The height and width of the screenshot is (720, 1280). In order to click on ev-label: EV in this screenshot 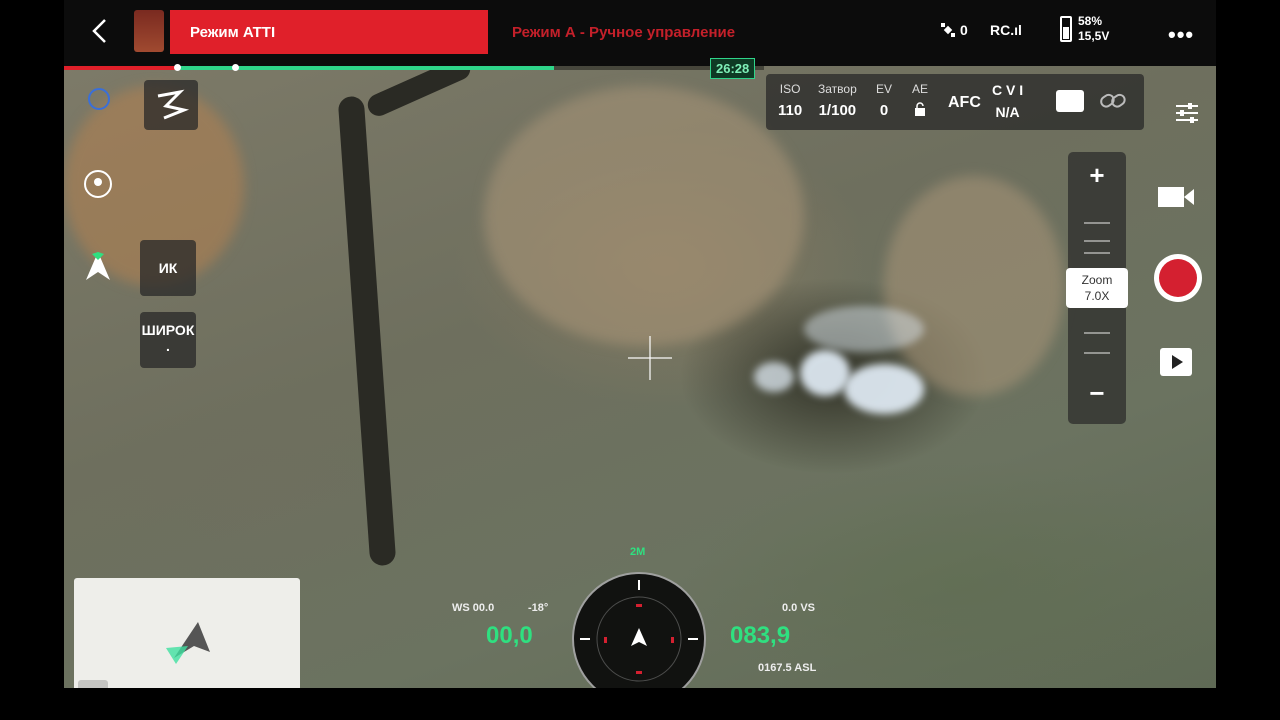, I will do `click(884, 89)`.